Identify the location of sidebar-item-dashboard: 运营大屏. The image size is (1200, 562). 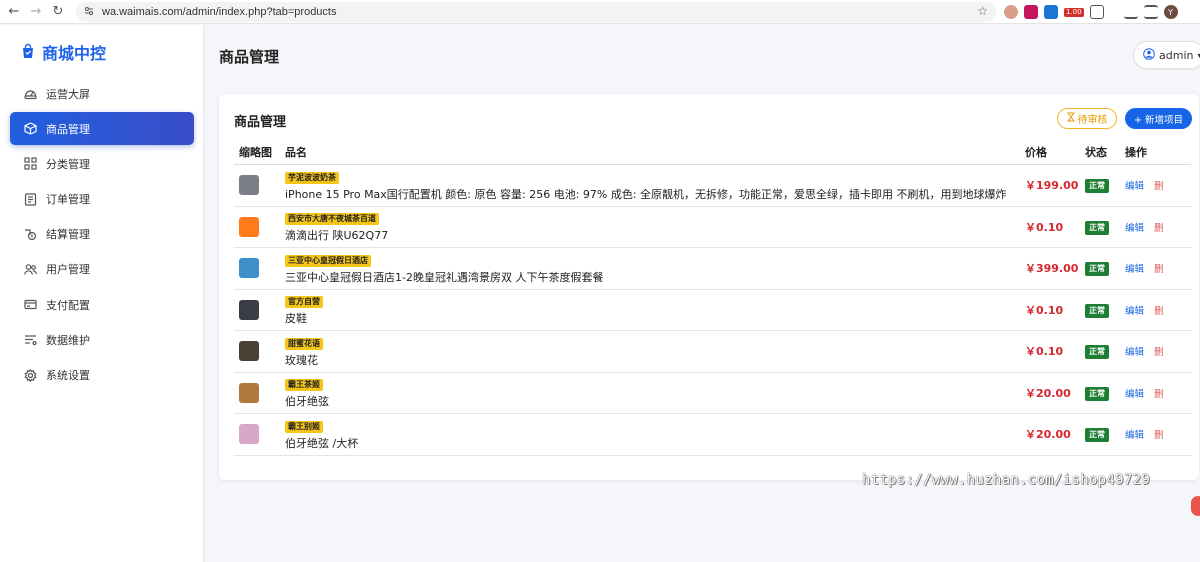
(102, 93).